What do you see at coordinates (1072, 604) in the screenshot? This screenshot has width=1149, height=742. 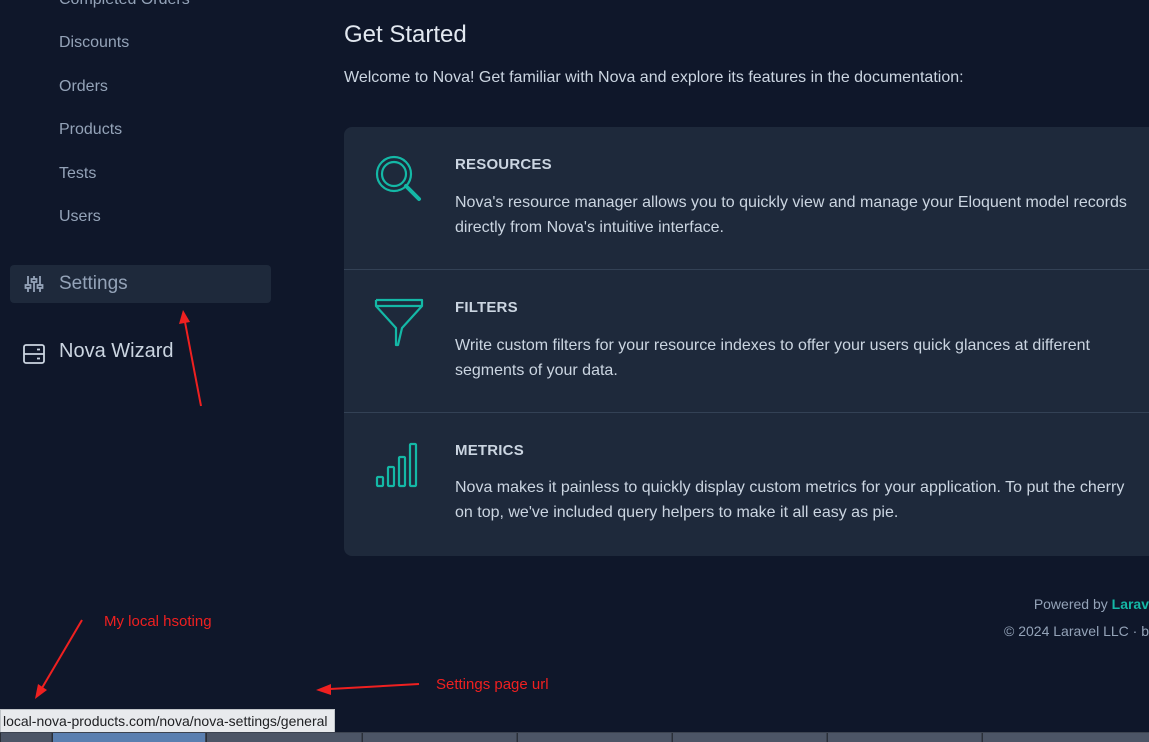 I see `powered-prefix: Powered by` at bounding box center [1072, 604].